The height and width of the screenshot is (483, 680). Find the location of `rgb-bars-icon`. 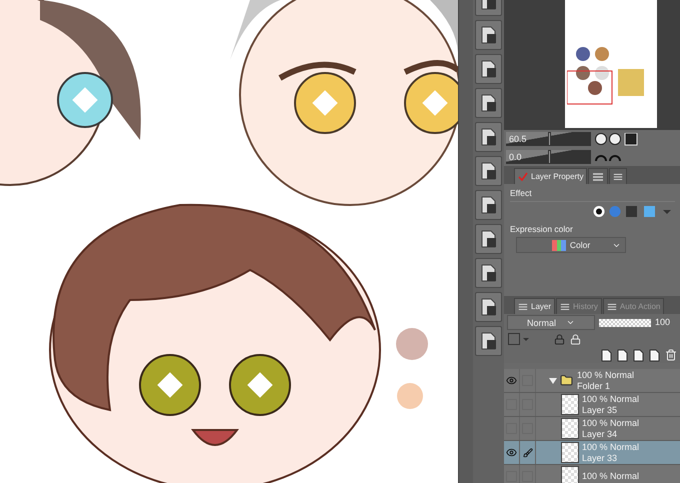

rgb-bars-icon is located at coordinates (559, 245).